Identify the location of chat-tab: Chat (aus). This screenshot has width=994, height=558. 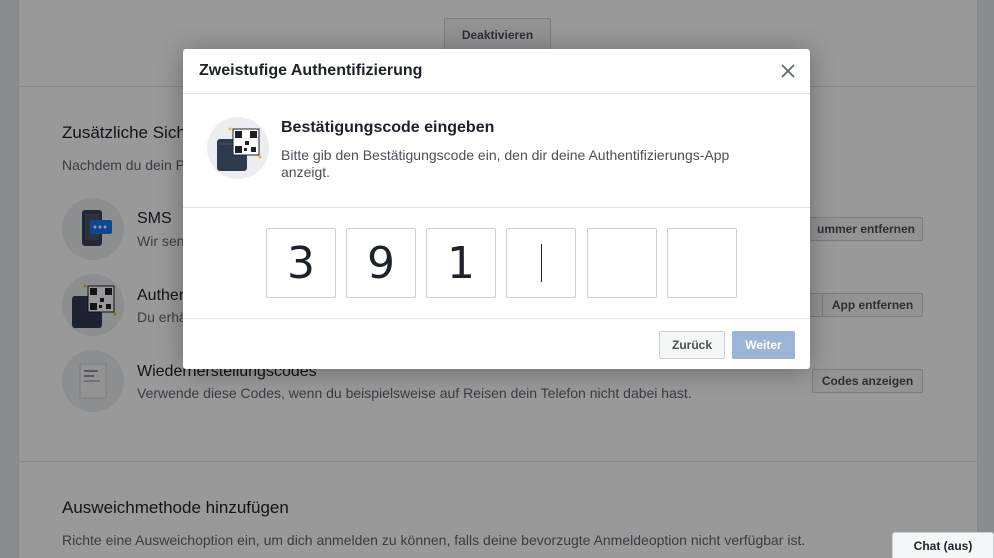
(943, 545).